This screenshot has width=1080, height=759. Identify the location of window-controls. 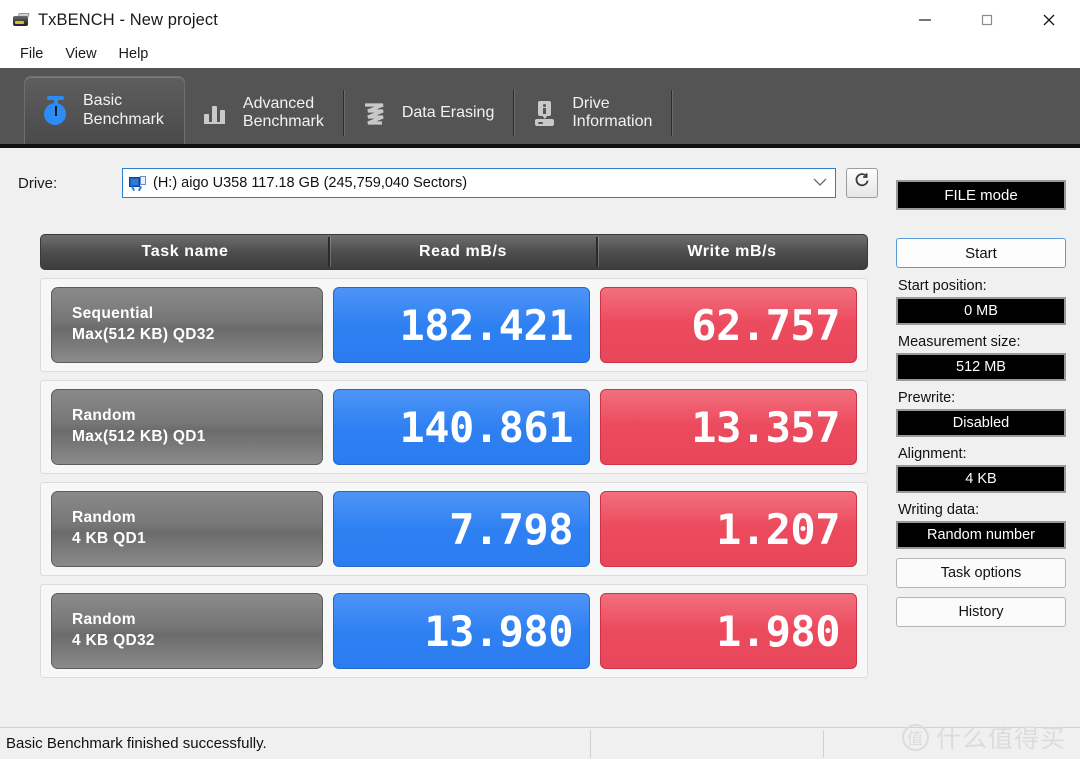
(987, 20).